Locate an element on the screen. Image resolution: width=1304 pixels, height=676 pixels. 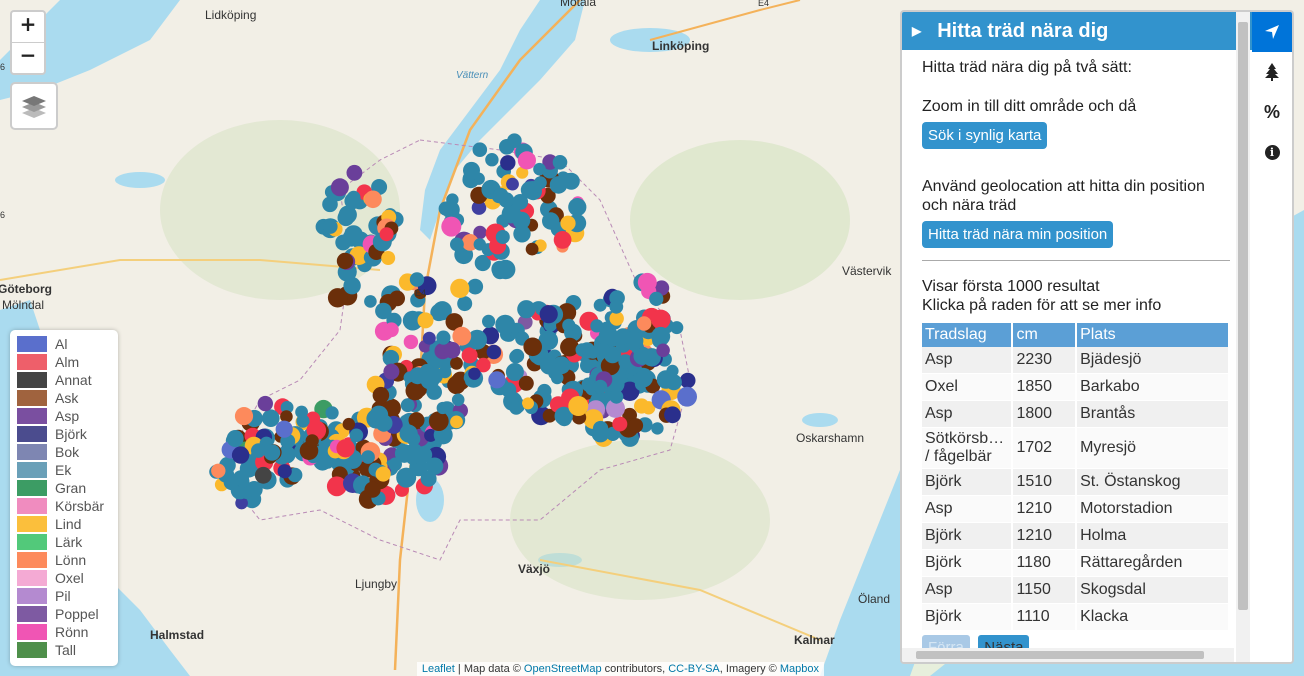
license-link: CC-BY-SA is located at coordinates (694, 669).